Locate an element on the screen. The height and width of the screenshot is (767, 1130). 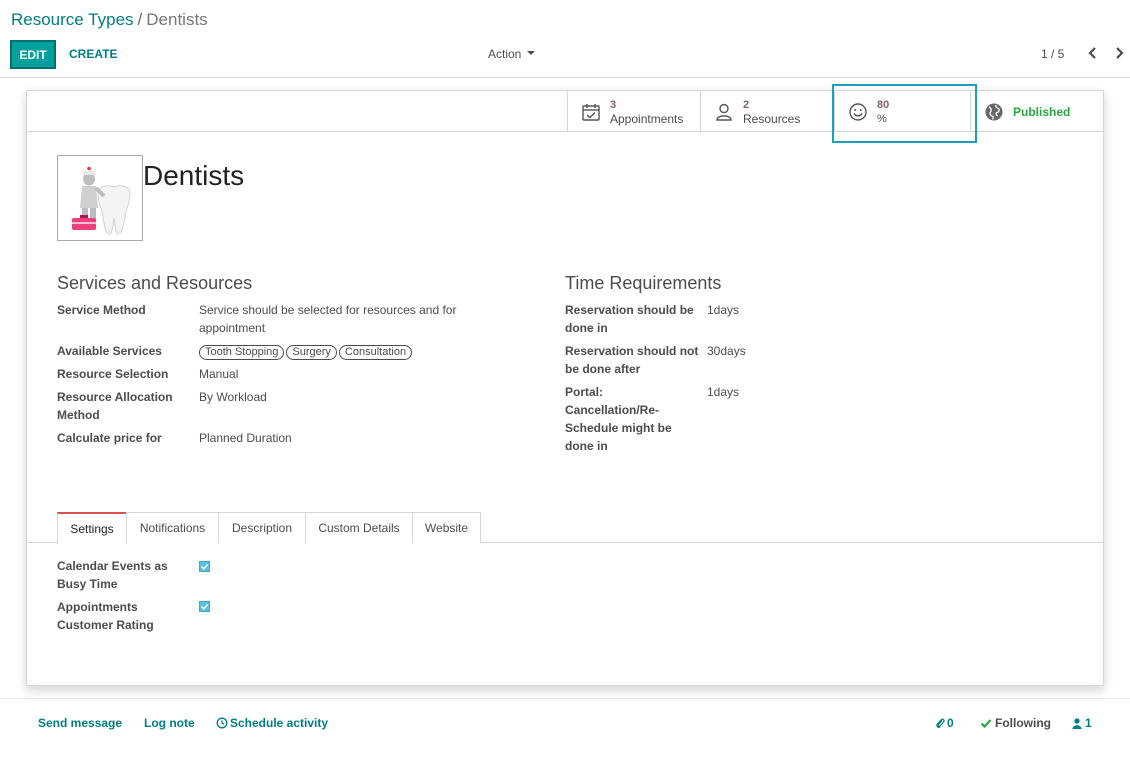
resource-selection-label: Resource Selection is located at coordinates (113, 374).